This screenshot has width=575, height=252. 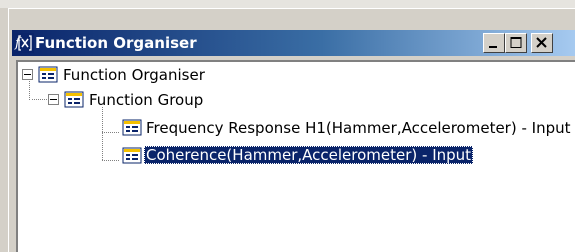 I want to click on window-title: Function Organiser, so click(x=116, y=43).